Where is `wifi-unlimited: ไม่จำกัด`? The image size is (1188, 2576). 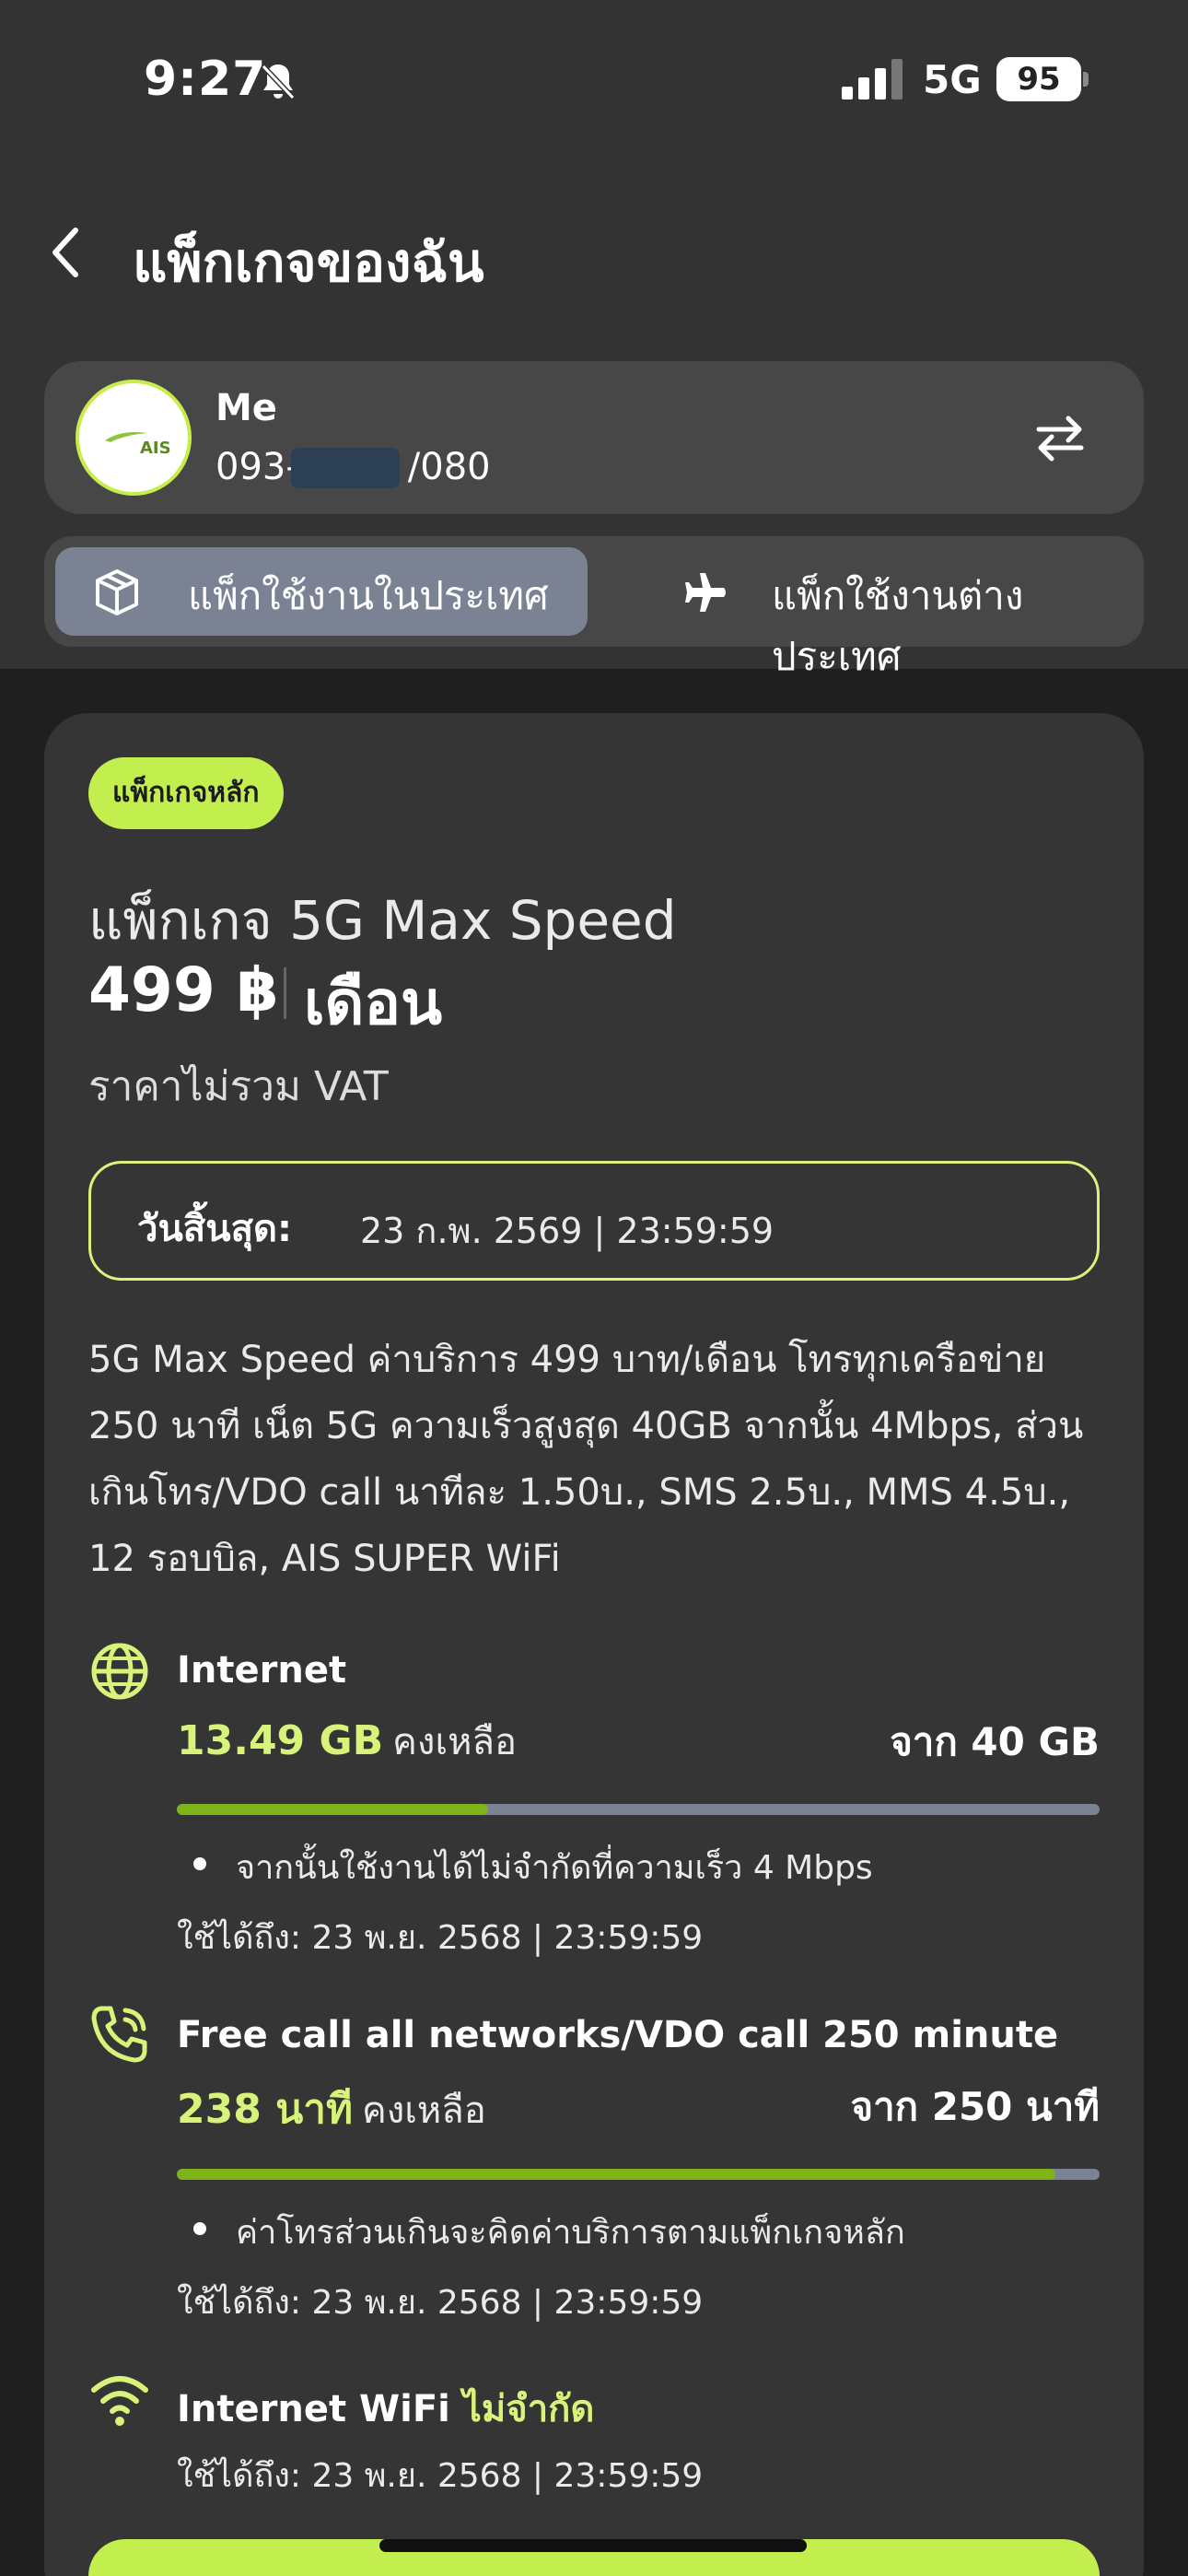
wifi-unlimited: ไม่จำกัด is located at coordinates (528, 2409).